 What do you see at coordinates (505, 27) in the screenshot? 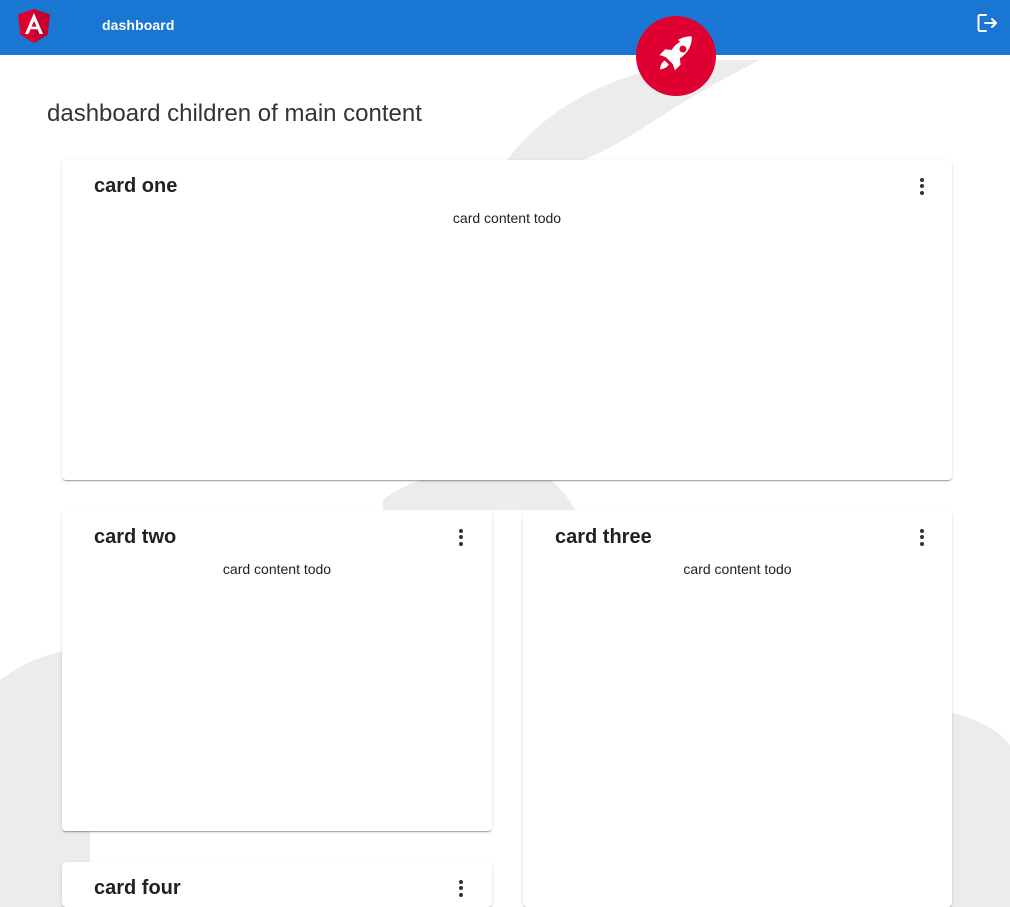
I see `top-toolbar: dashboard` at bounding box center [505, 27].